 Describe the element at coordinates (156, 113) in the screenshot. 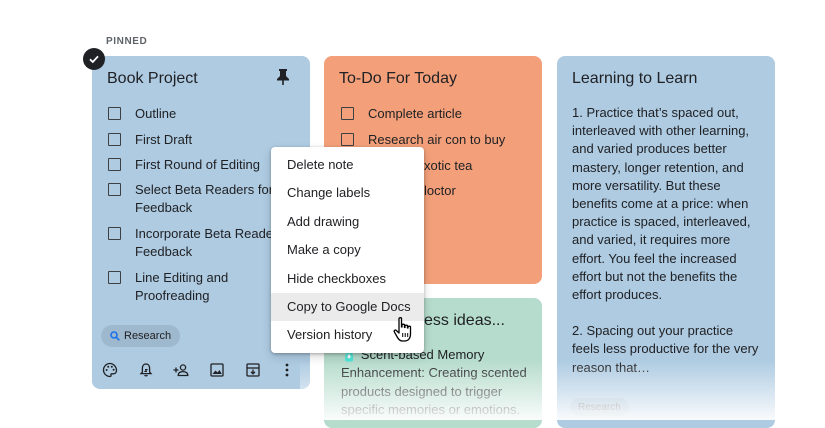

I see `checklist-item-text: Outline` at that location.